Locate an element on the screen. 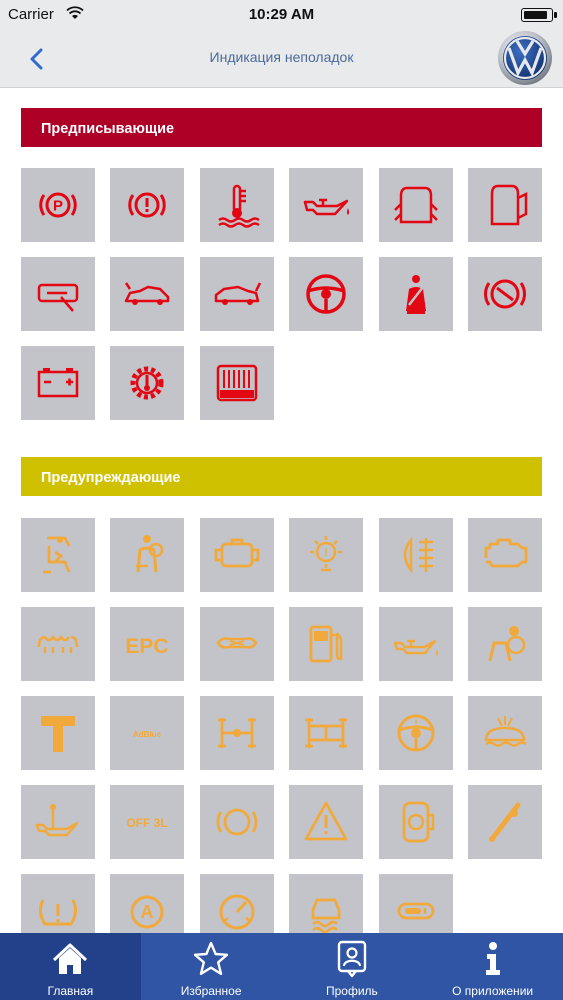 The height and width of the screenshot is (1000, 563). warning-indicator-tile: AdBlue is located at coordinates (147, 733).